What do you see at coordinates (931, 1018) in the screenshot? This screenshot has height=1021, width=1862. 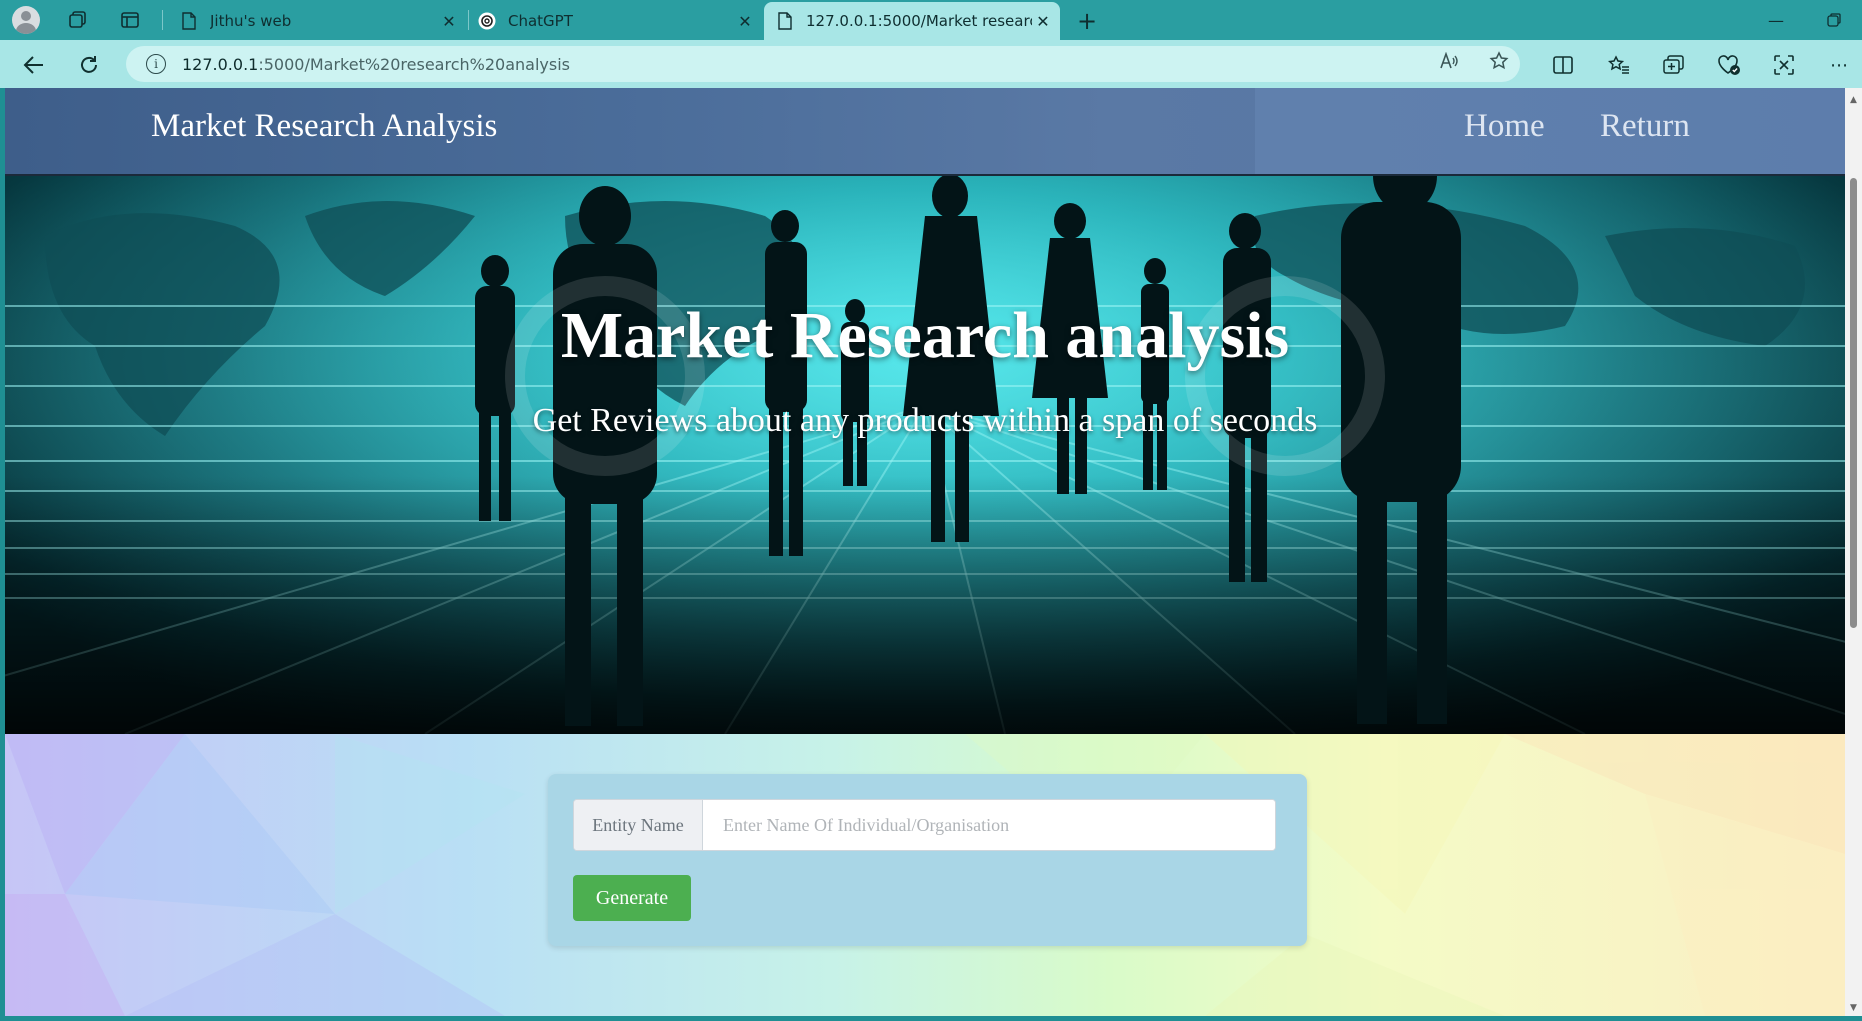 I see `window-border` at bounding box center [931, 1018].